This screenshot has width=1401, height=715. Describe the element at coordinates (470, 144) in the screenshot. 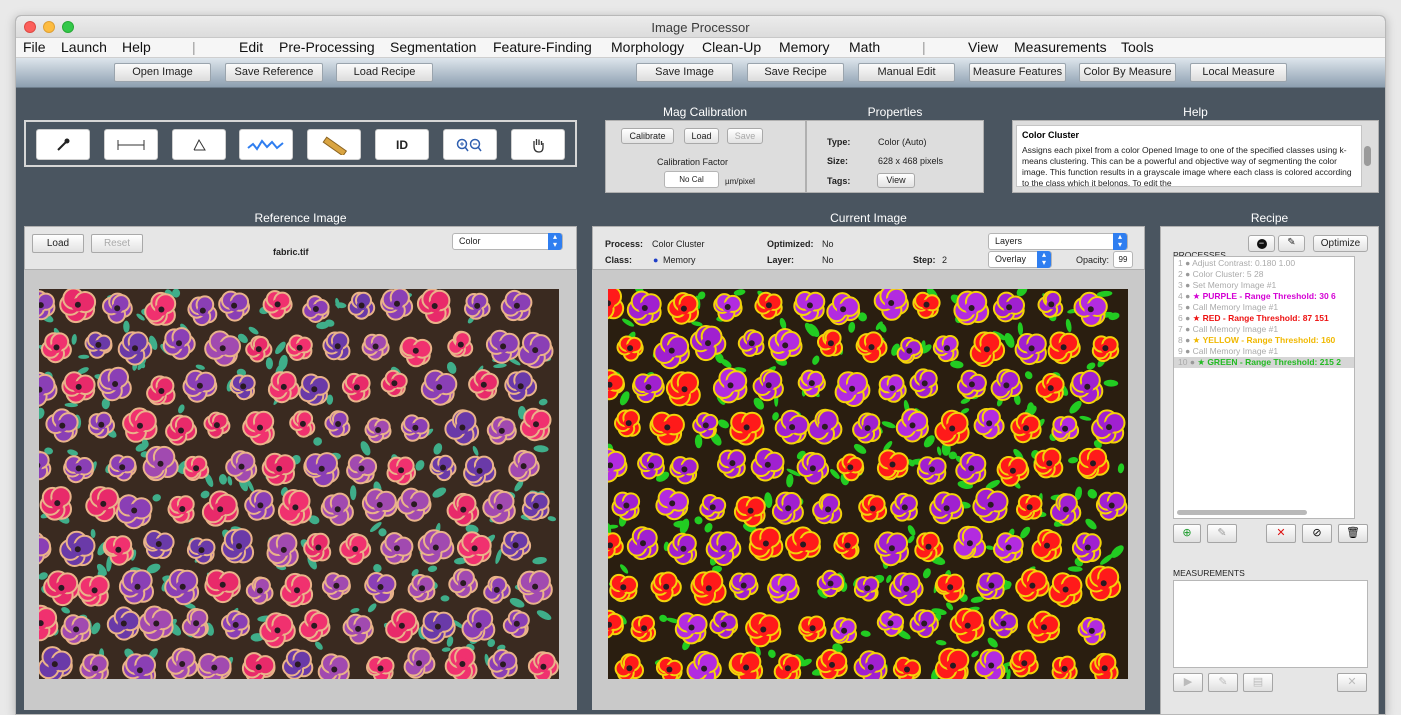

I see `zoom-tool` at that location.